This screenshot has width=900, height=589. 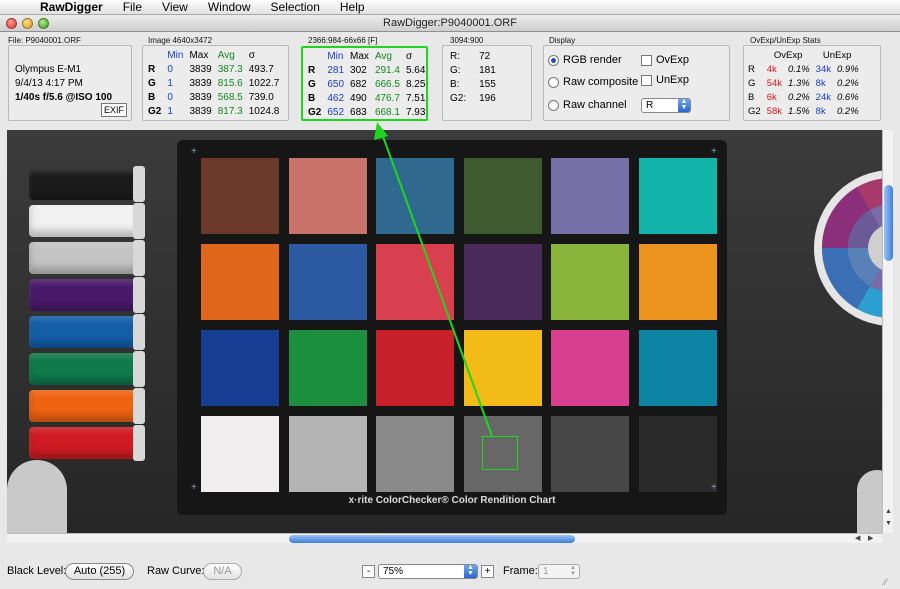 I want to click on color-wheel-image, so click(x=848, y=248).